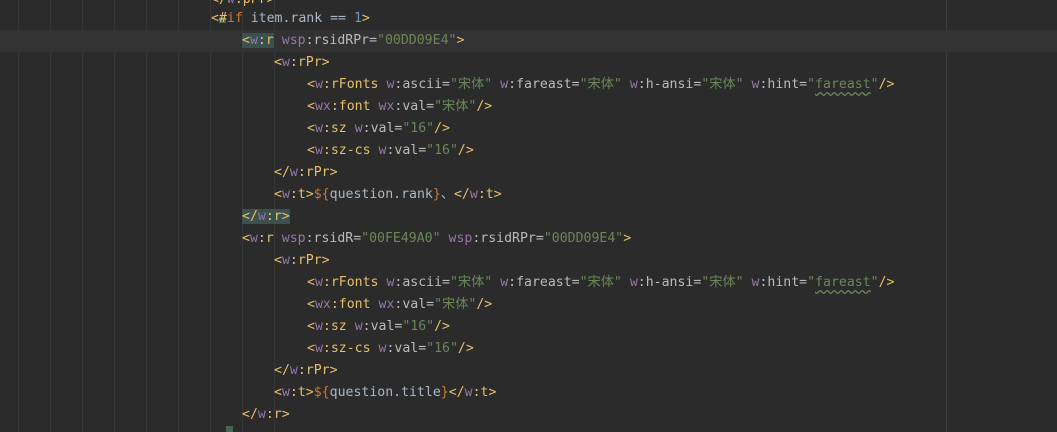 The height and width of the screenshot is (432, 1057). I want to click on code-token: wsp, so click(293, 40).